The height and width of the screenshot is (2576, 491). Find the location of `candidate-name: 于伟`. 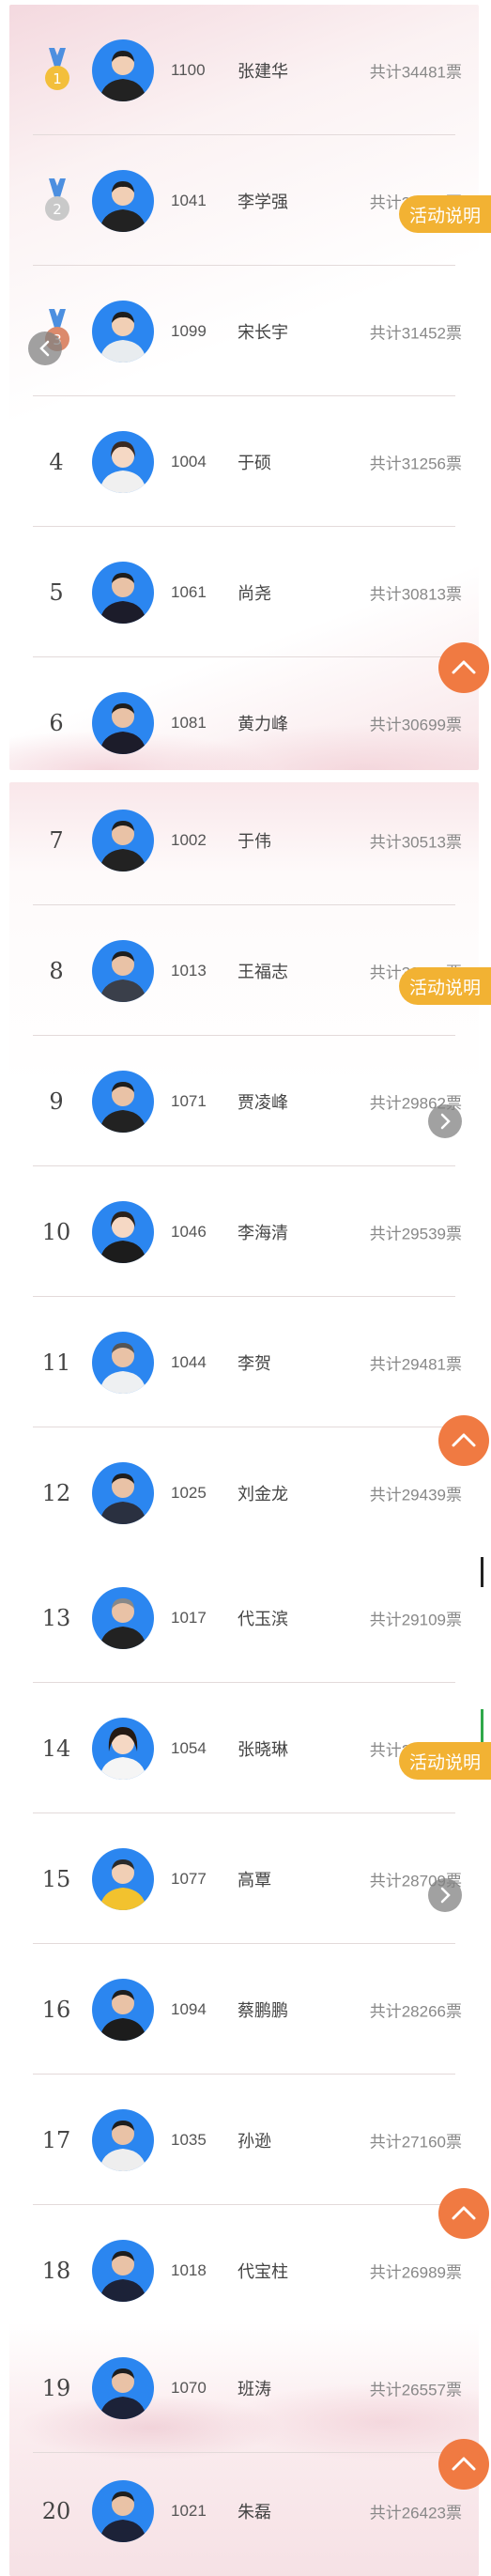

candidate-name: 于伟 is located at coordinates (254, 841).